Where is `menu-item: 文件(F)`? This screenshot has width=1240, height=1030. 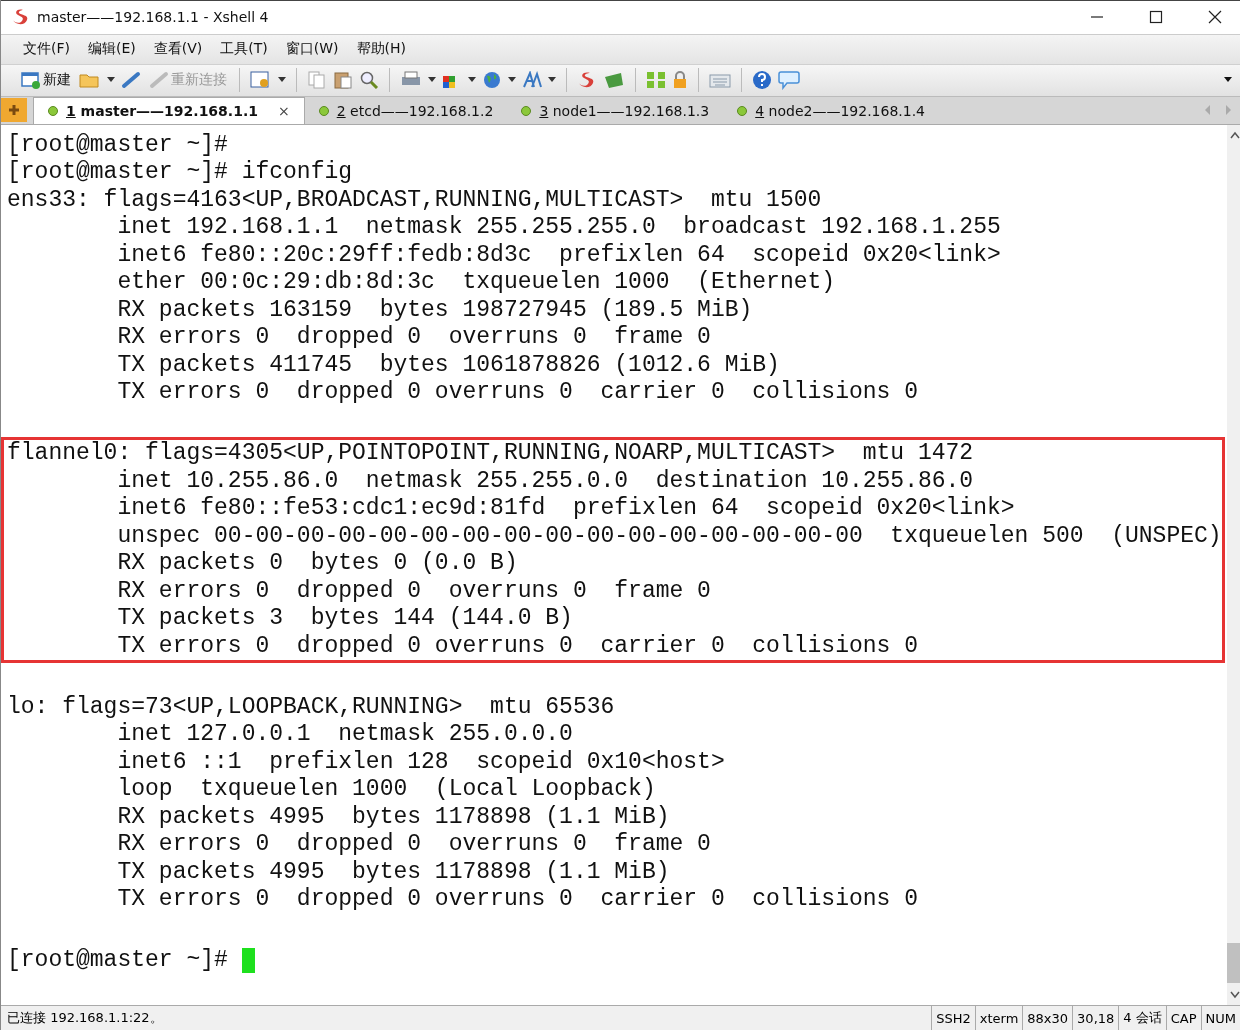
menu-item: 文件(F) is located at coordinates (46, 49).